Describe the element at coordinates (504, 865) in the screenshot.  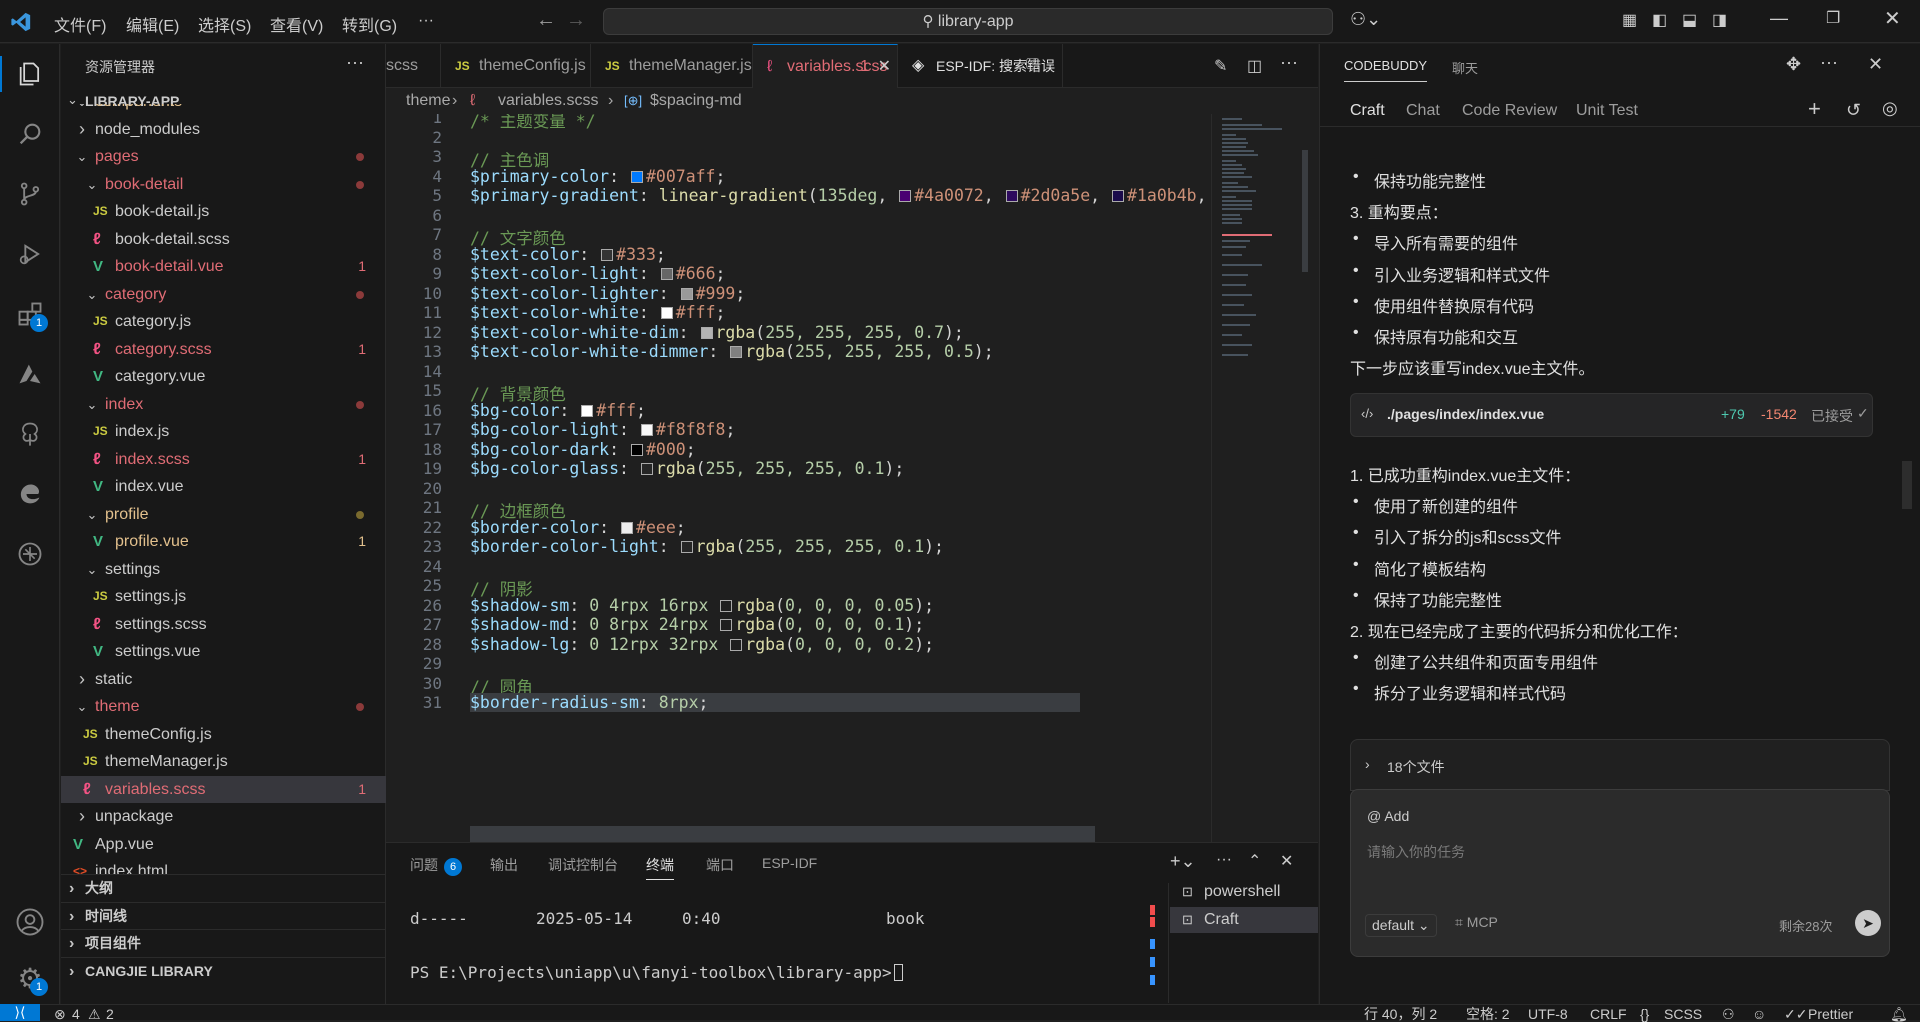
I see `panel-tab: 输出` at that location.